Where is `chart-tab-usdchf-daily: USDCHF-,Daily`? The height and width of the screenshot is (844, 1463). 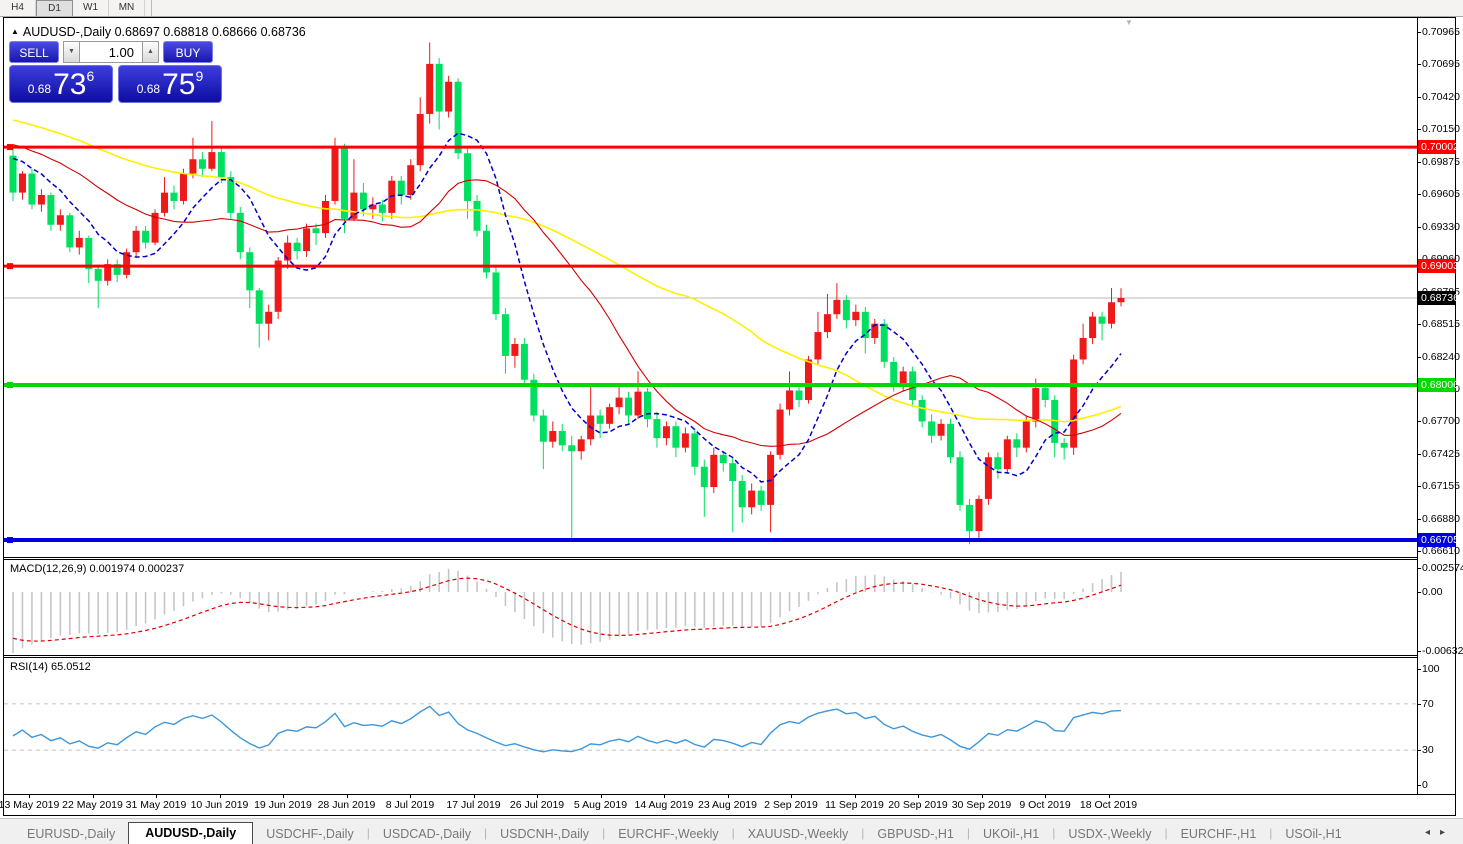
chart-tab-usdchf-daily: USDCHF-,Daily is located at coordinates (310, 834).